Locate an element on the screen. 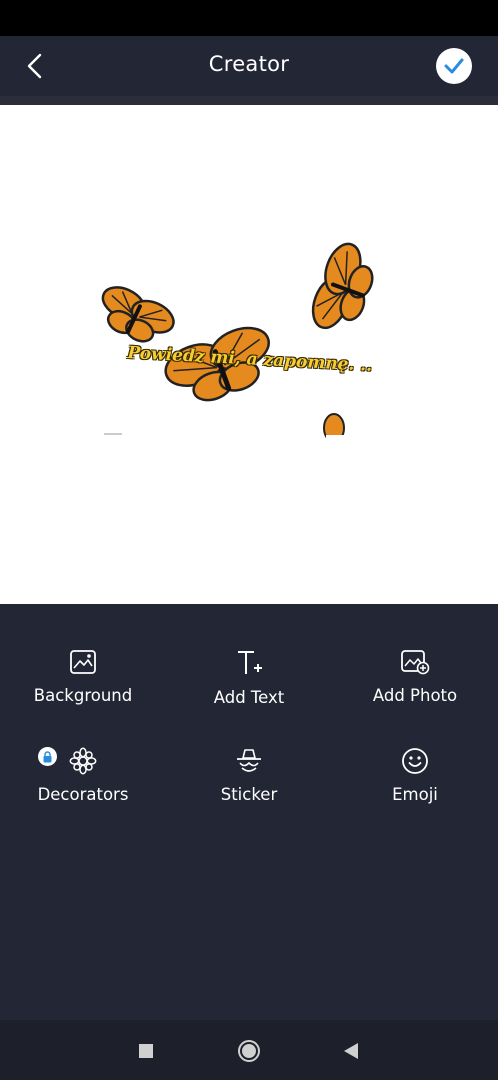 The width and height of the screenshot is (498, 1080). back-nav-button is located at coordinates (351, 1051).